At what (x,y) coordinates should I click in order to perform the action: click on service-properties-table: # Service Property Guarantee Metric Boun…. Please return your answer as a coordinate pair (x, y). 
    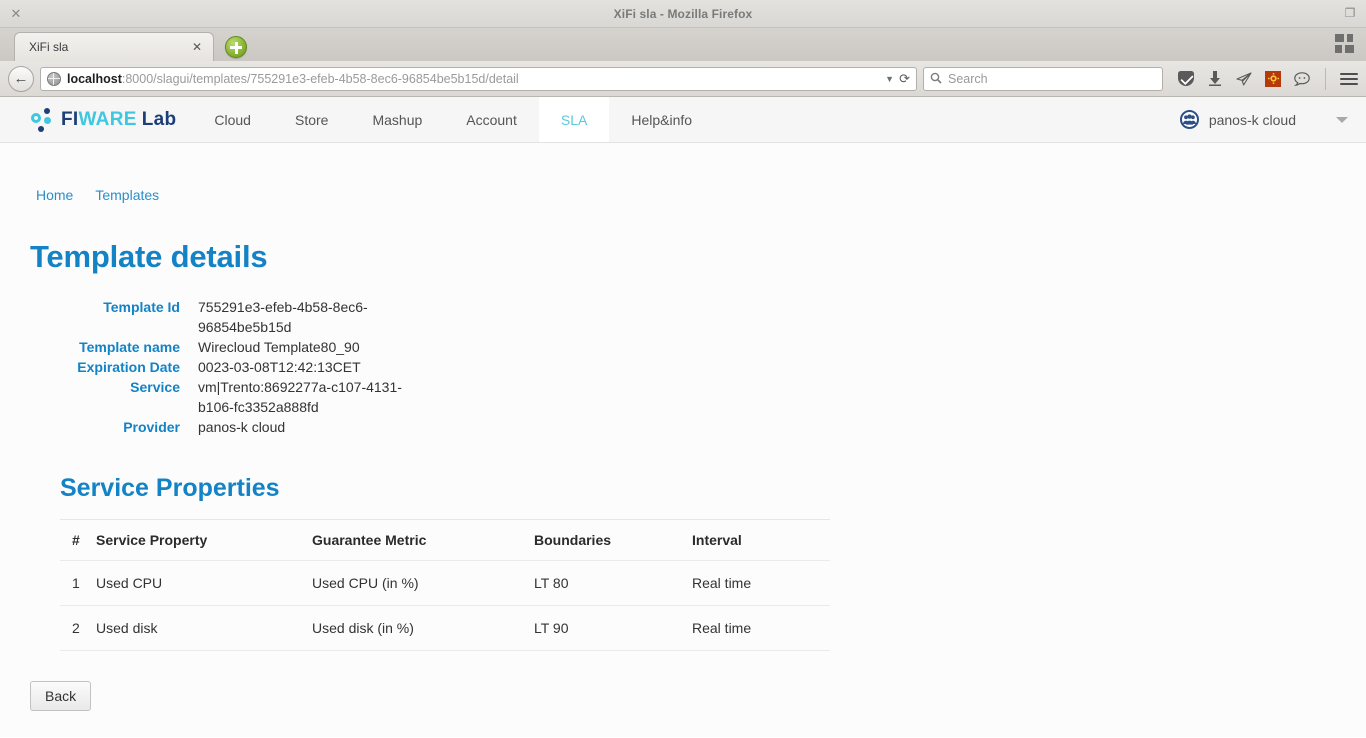
    Looking at the image, I should click on (445, 585).